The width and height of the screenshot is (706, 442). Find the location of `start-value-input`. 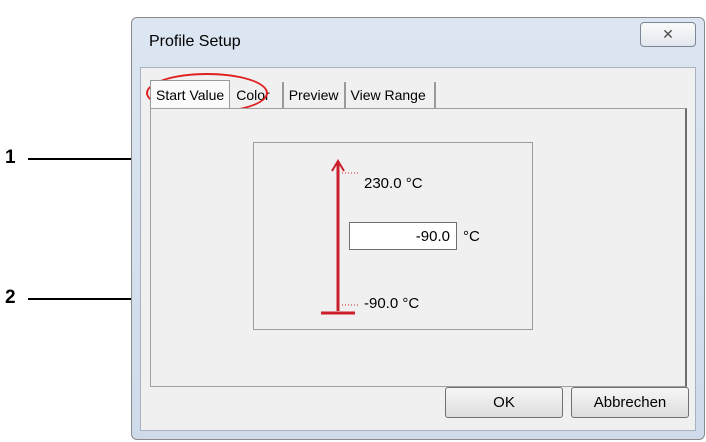

start-value-input is located at coordinates (403, 236).